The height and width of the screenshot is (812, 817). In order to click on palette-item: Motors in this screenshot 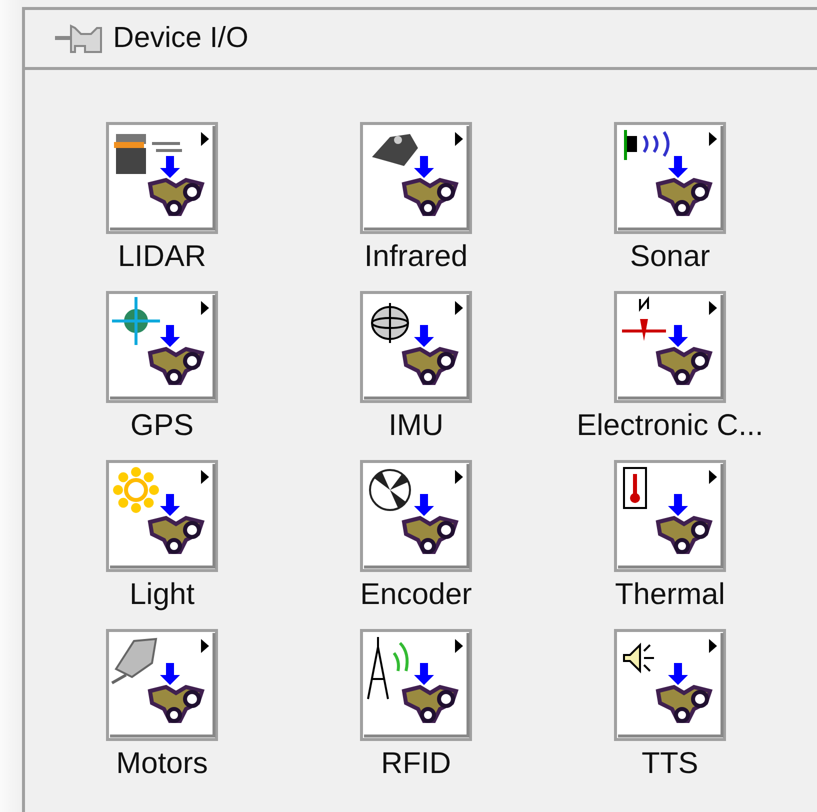, I will do `click(162, 712)`.